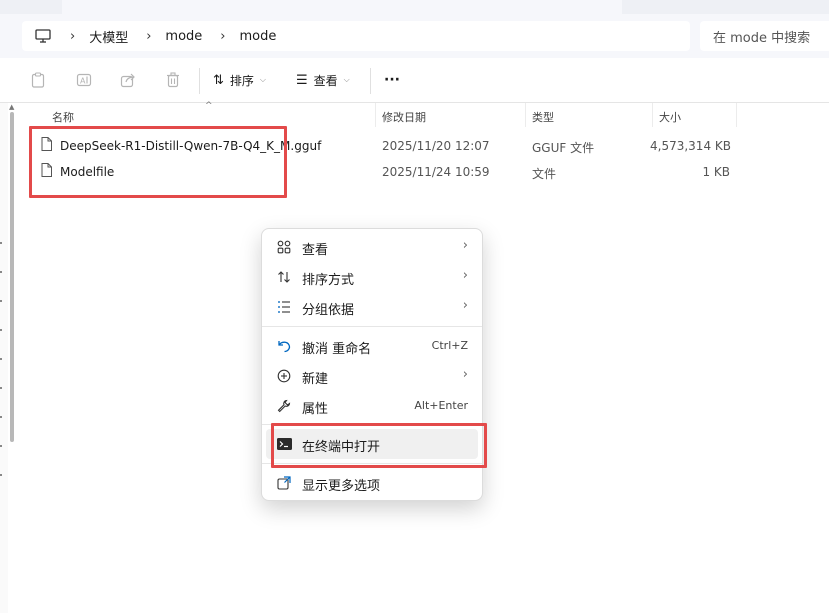  I want to click on more-button: ···, so click(392, 80).